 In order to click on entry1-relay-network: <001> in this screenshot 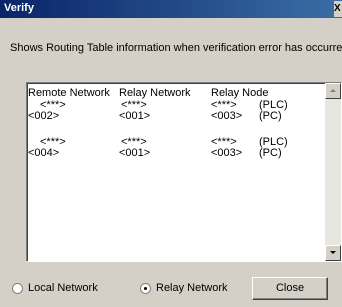, I will do `click(135, 116)`.